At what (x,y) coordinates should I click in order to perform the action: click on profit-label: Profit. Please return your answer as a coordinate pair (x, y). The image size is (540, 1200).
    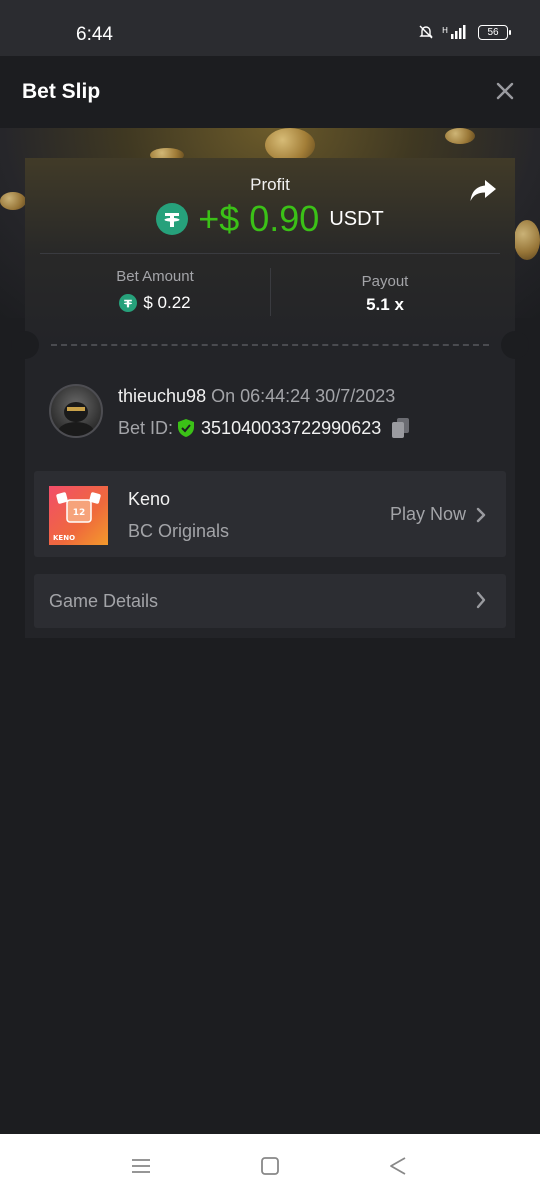
    Looking at the image, I should click on (270, 184).